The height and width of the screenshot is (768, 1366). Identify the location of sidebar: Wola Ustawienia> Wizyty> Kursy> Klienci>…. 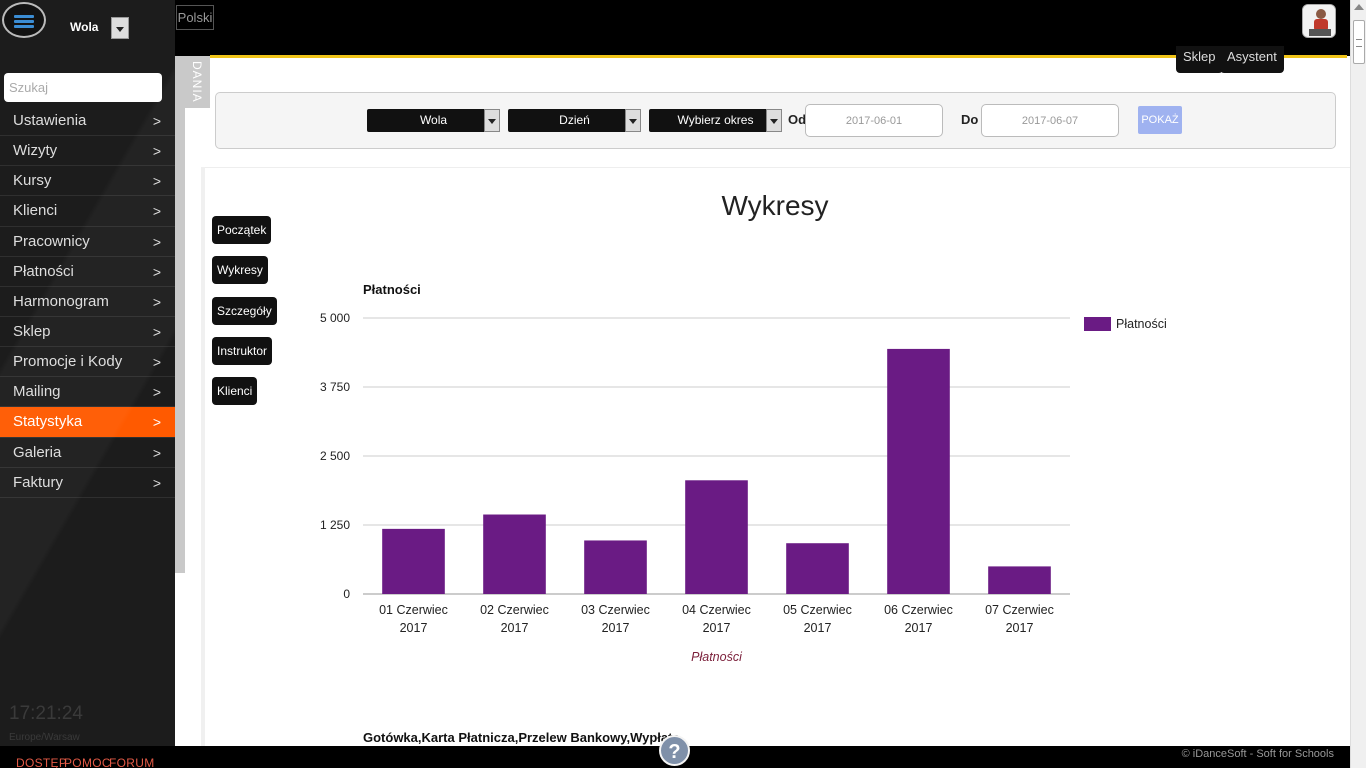
(87, 373).